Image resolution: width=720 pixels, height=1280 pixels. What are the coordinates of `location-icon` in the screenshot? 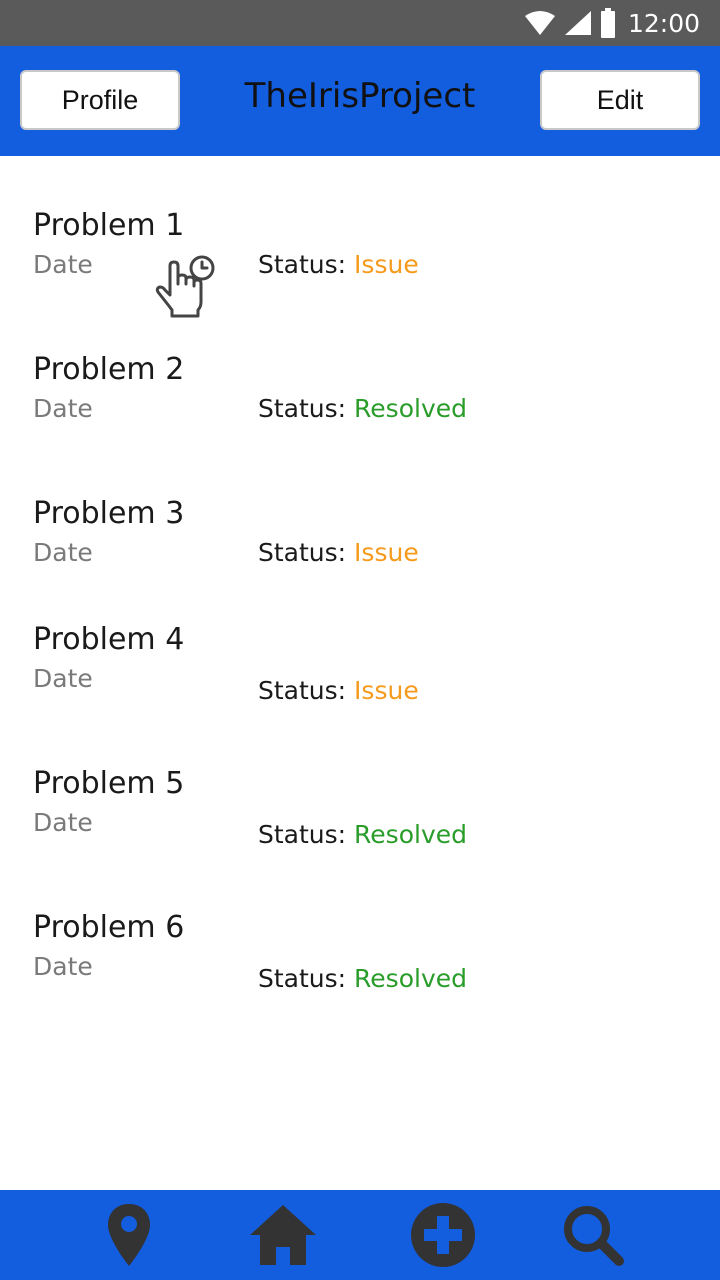 It's located at (129, 1235).